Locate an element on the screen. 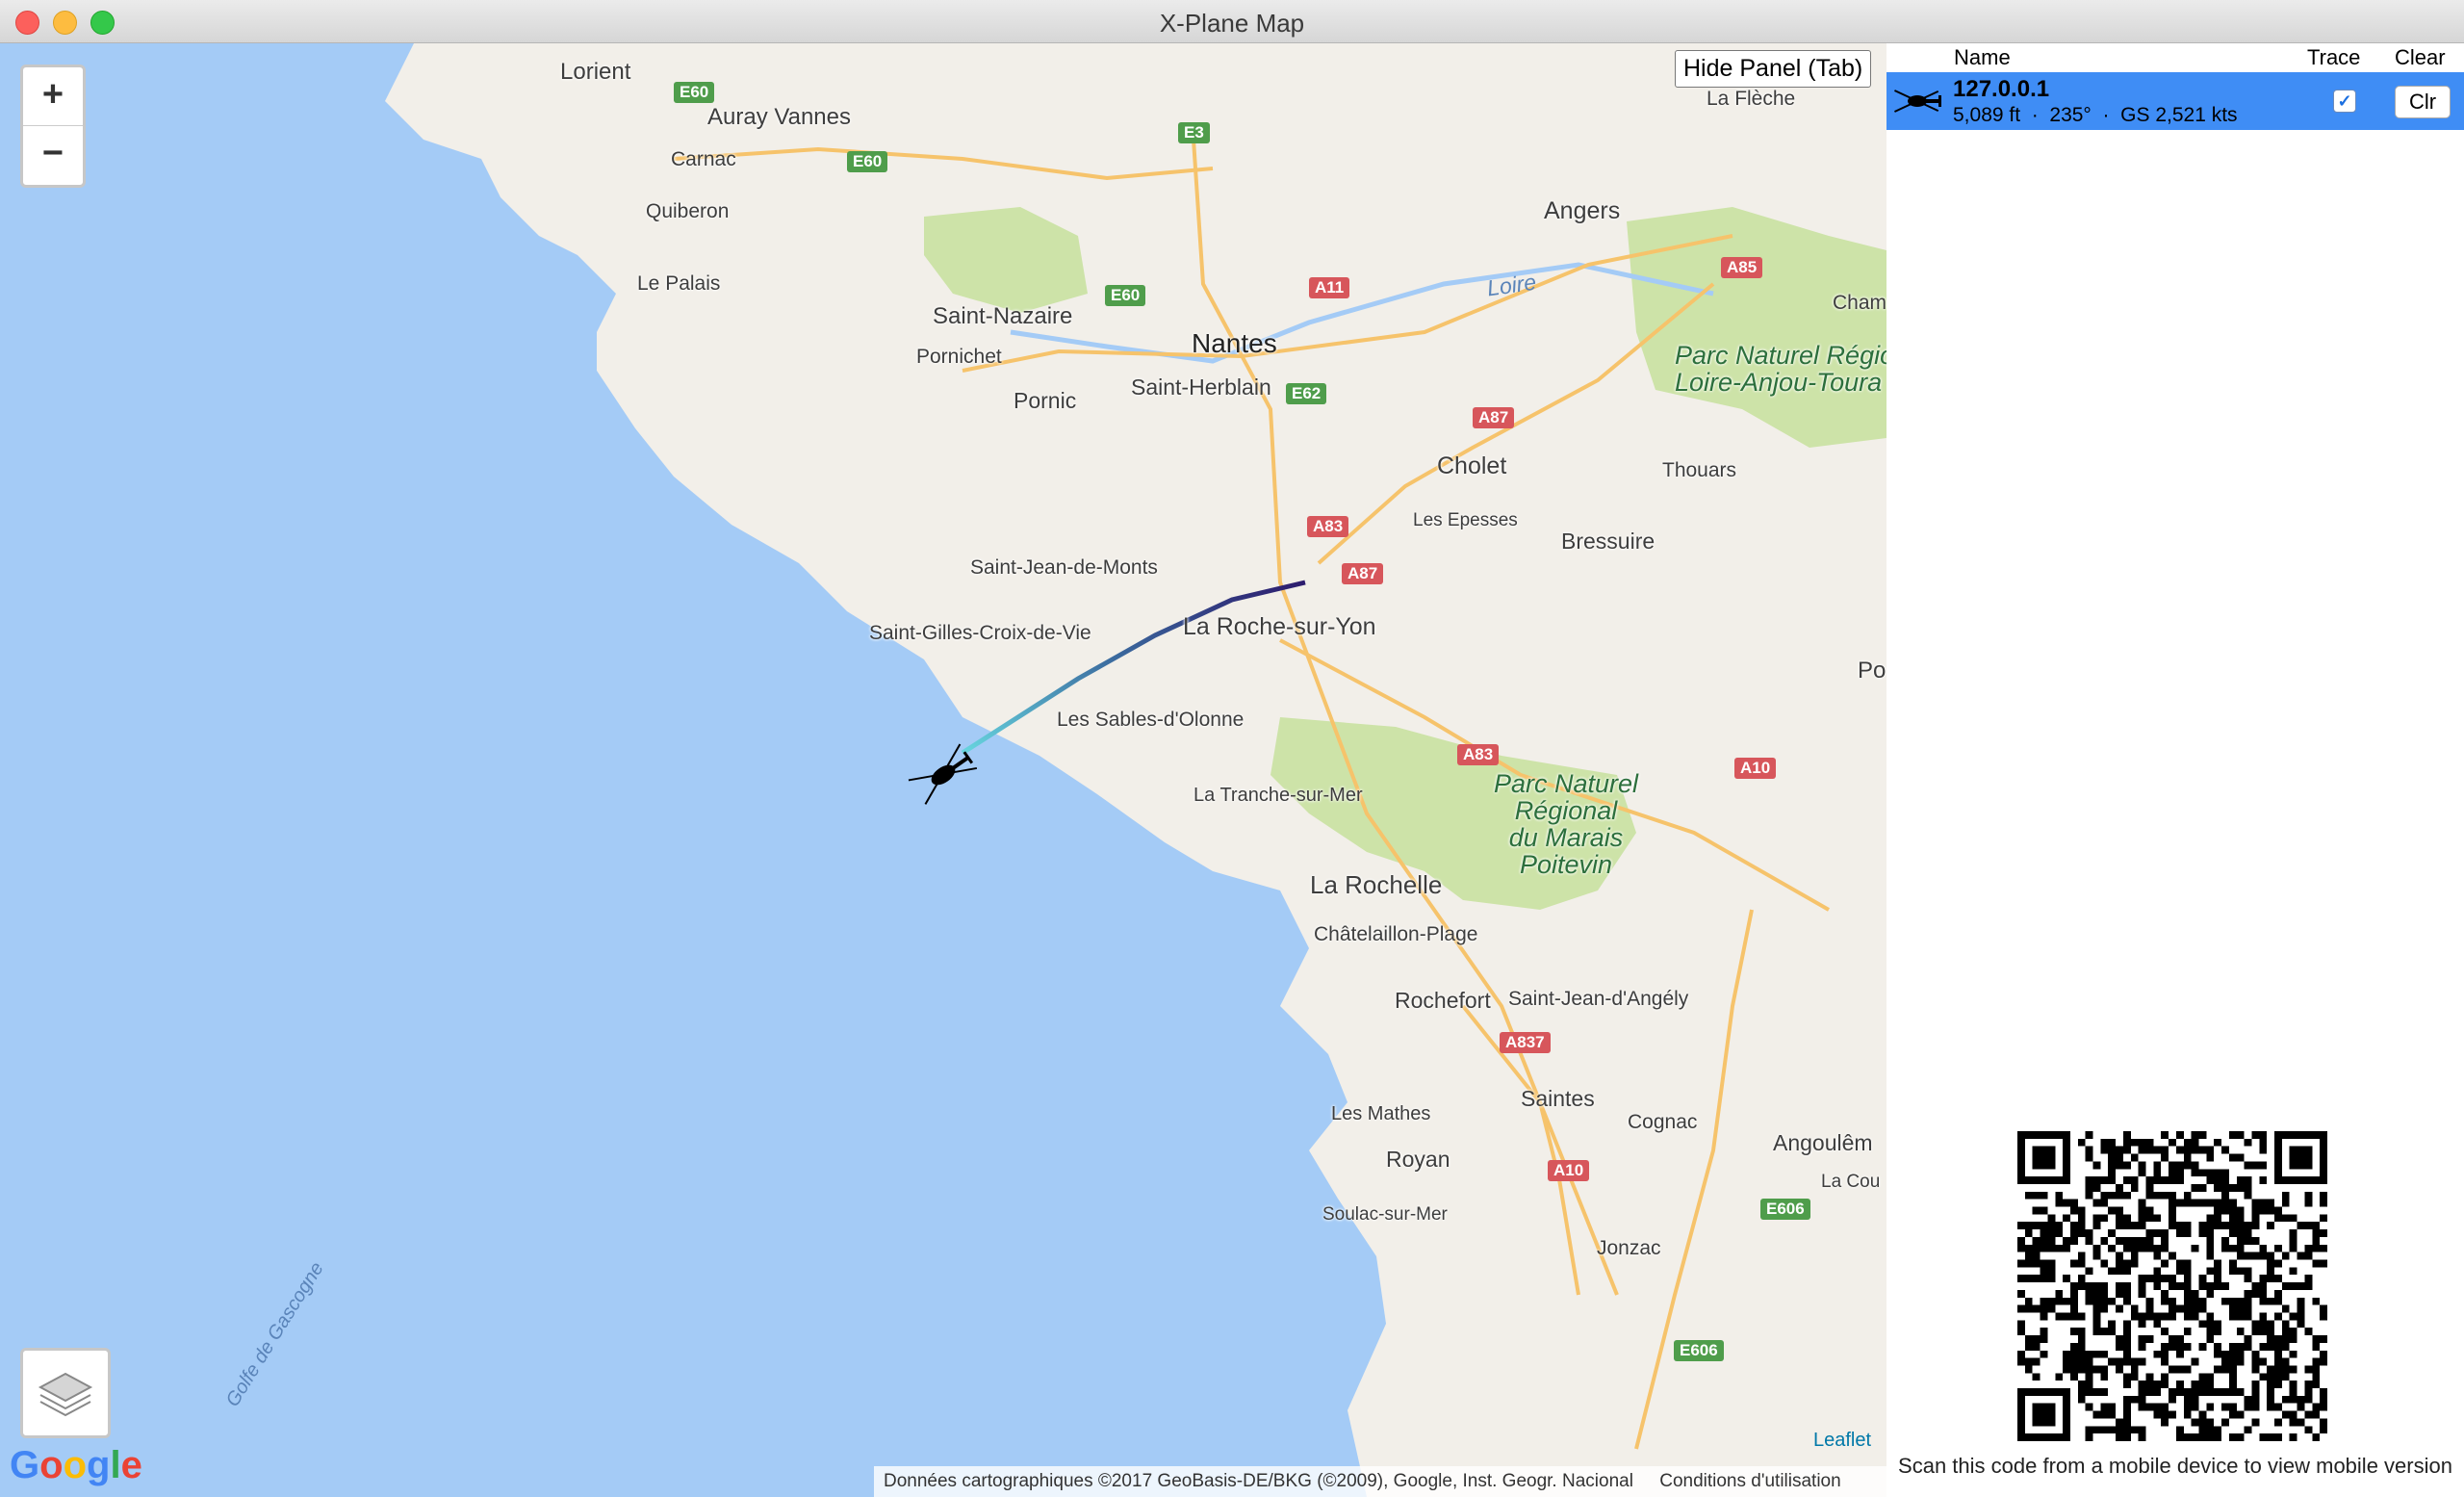 Image resolution: width=2464 pixels, height=1497 pixels. place-label: Quiberon is located at coordinates (688, 211).